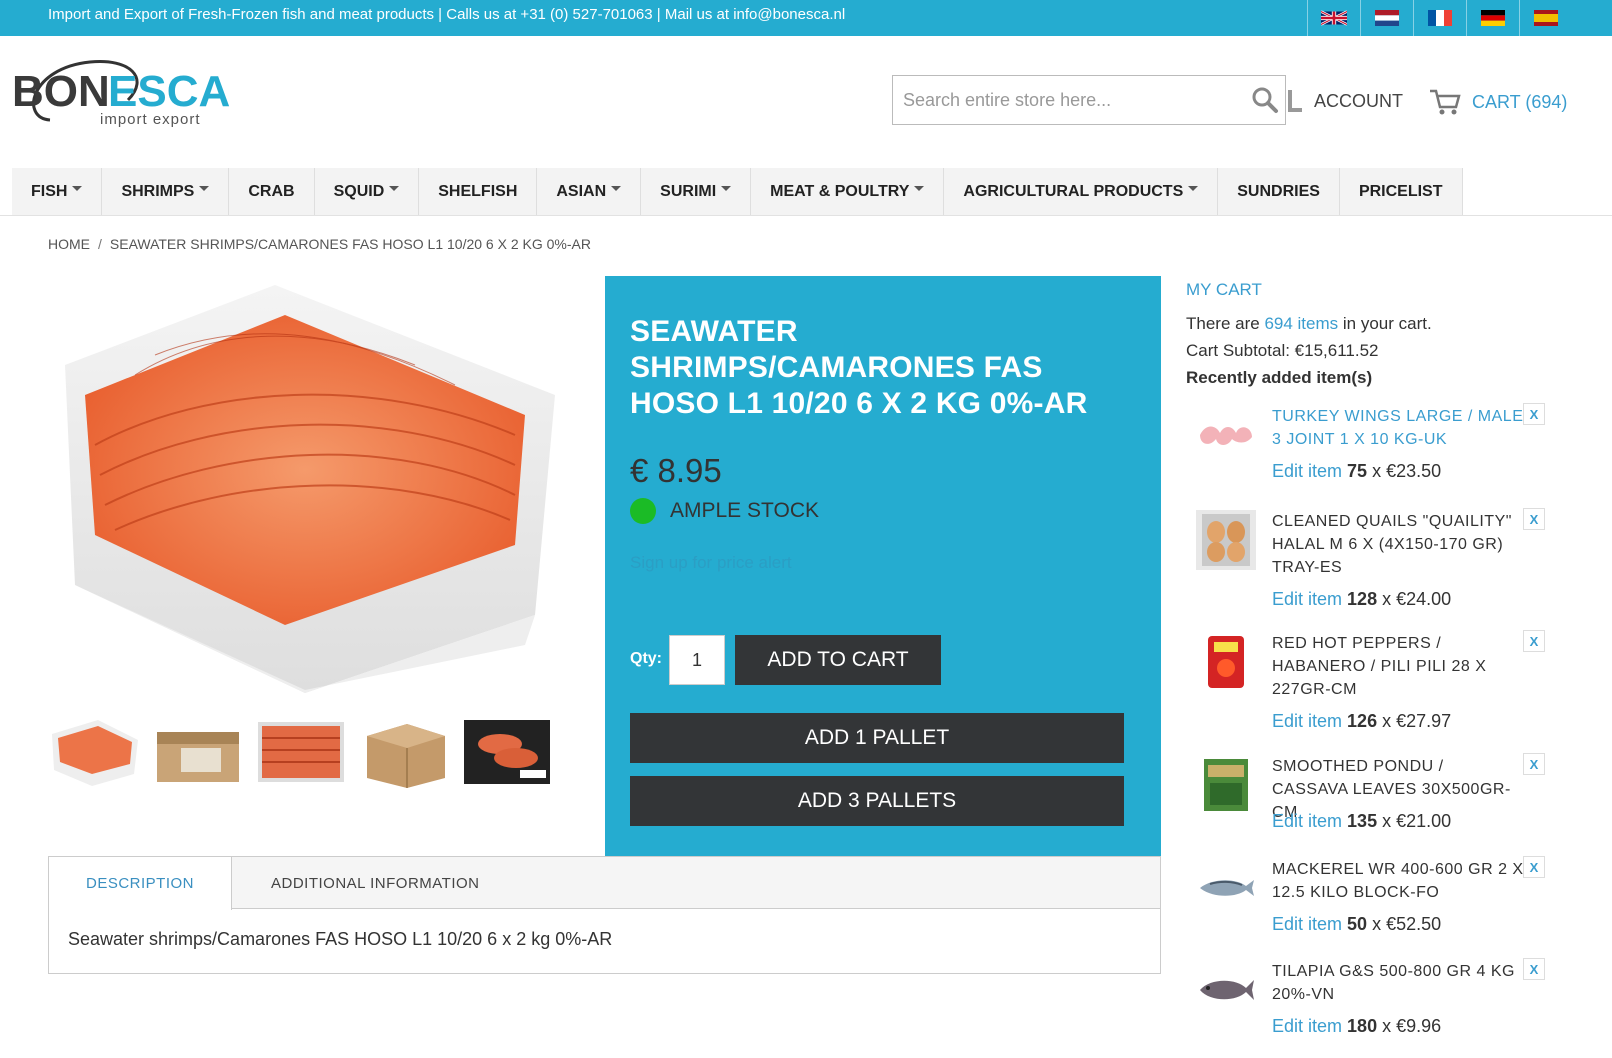  What do you see at coordinates (1301, 323) in the screenshot?
I see `cart-items-link: 694 items` at bounding box center [1301, 323].